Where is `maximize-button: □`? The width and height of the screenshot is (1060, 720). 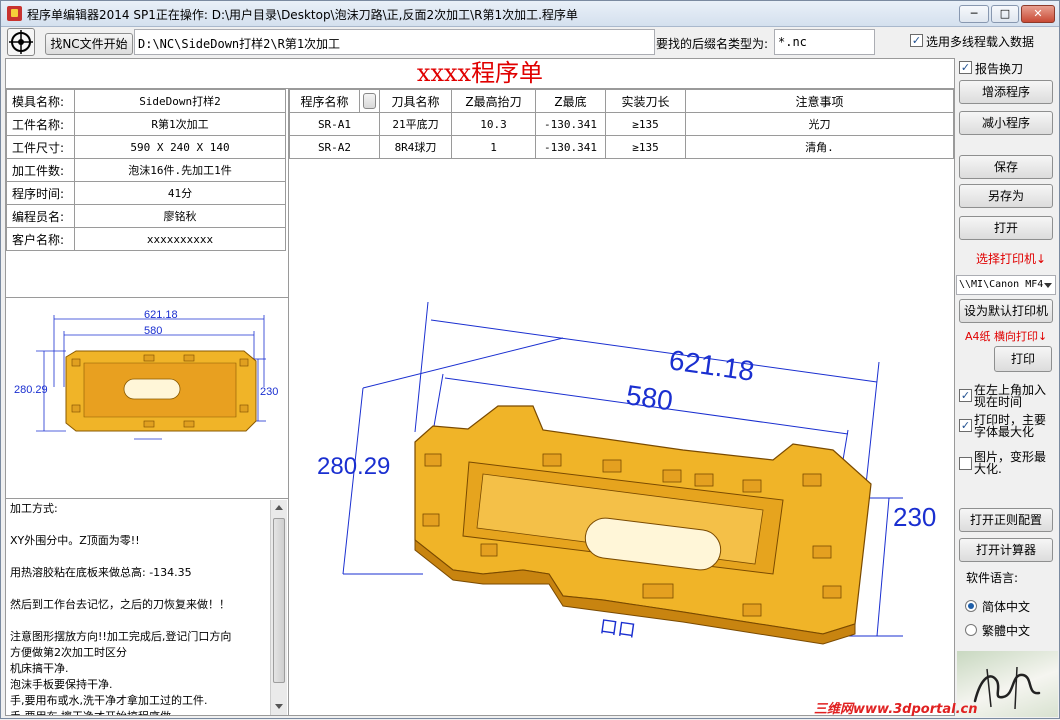 maximize-button: □ is located at coordinates (1005, 14).